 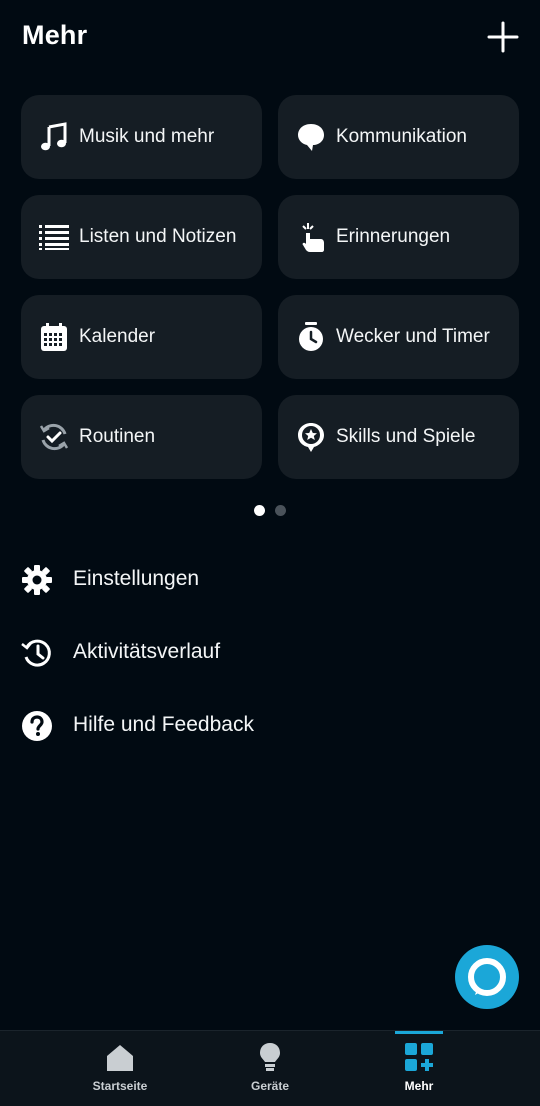 I want to click on tile-calendar: Kalender, so click(x=141, y=337).